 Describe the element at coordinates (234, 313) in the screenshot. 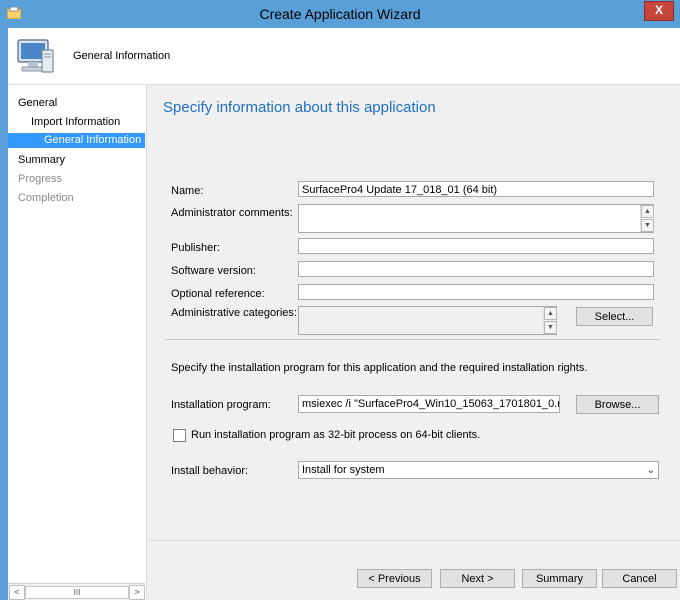

I see `admin-categories-label: Administrative categories:` at that location.